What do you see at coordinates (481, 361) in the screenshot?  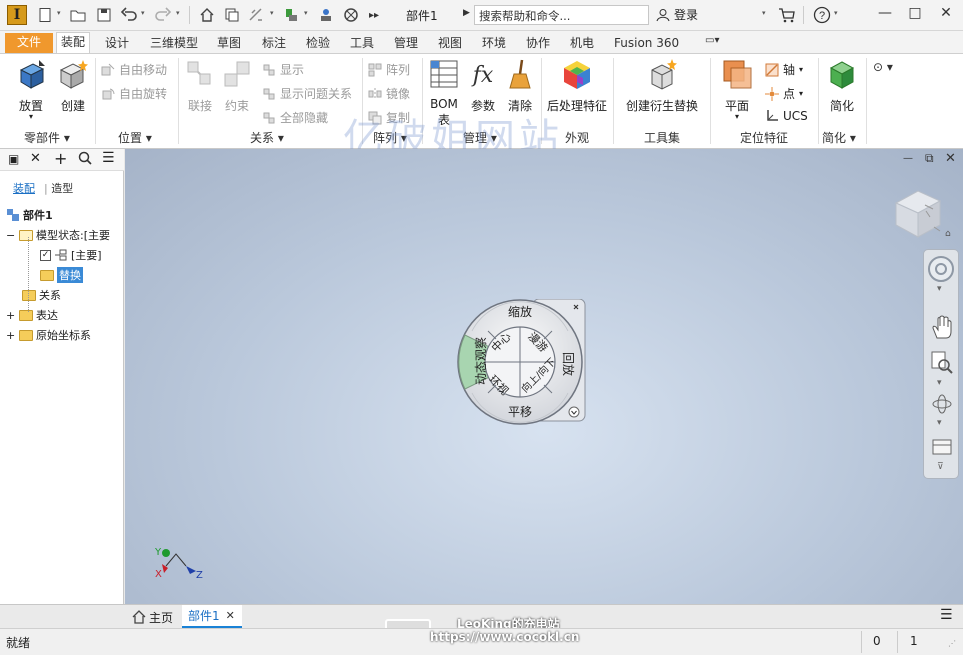 I see `wheel-orbit: 动态观察` at bounding box center [481, 361].